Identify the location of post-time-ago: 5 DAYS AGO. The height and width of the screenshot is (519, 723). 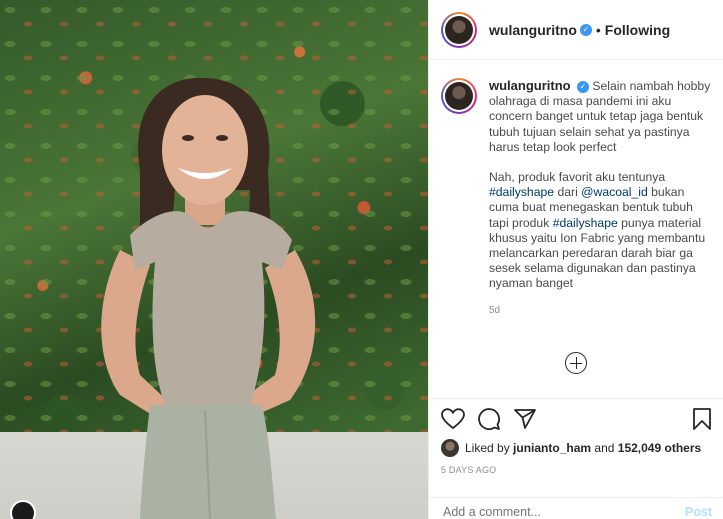
(576, 470).